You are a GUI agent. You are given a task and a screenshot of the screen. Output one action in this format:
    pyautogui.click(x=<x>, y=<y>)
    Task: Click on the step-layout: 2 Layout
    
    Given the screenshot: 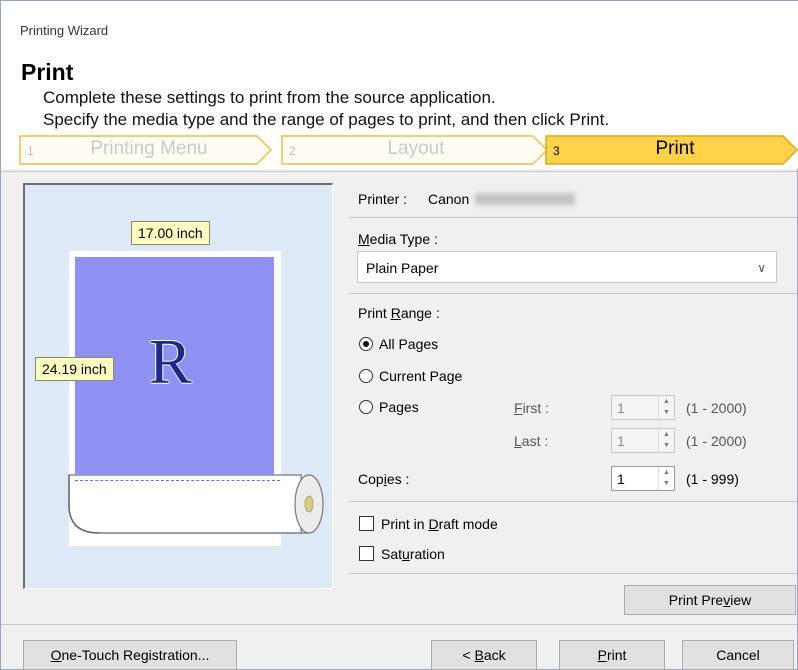 What is the action you would take?
    pyautogui.click(x=415, y=150)
    